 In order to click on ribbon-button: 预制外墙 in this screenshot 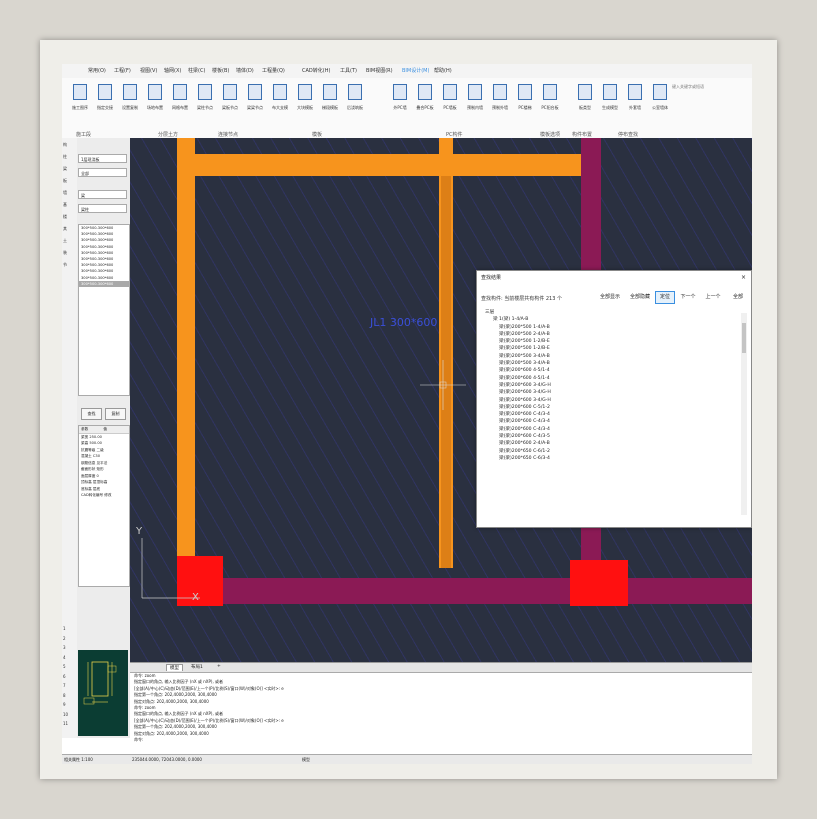, I will do `click(500, 97)`.